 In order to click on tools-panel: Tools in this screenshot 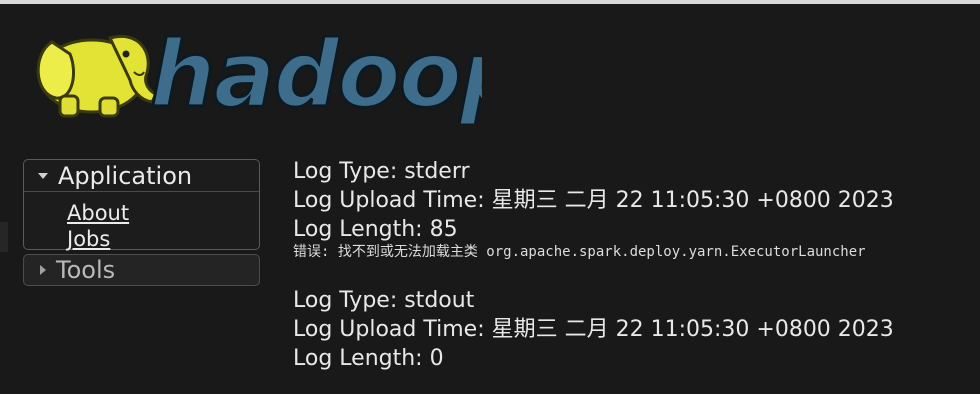, I will do `click(141, 270)`.